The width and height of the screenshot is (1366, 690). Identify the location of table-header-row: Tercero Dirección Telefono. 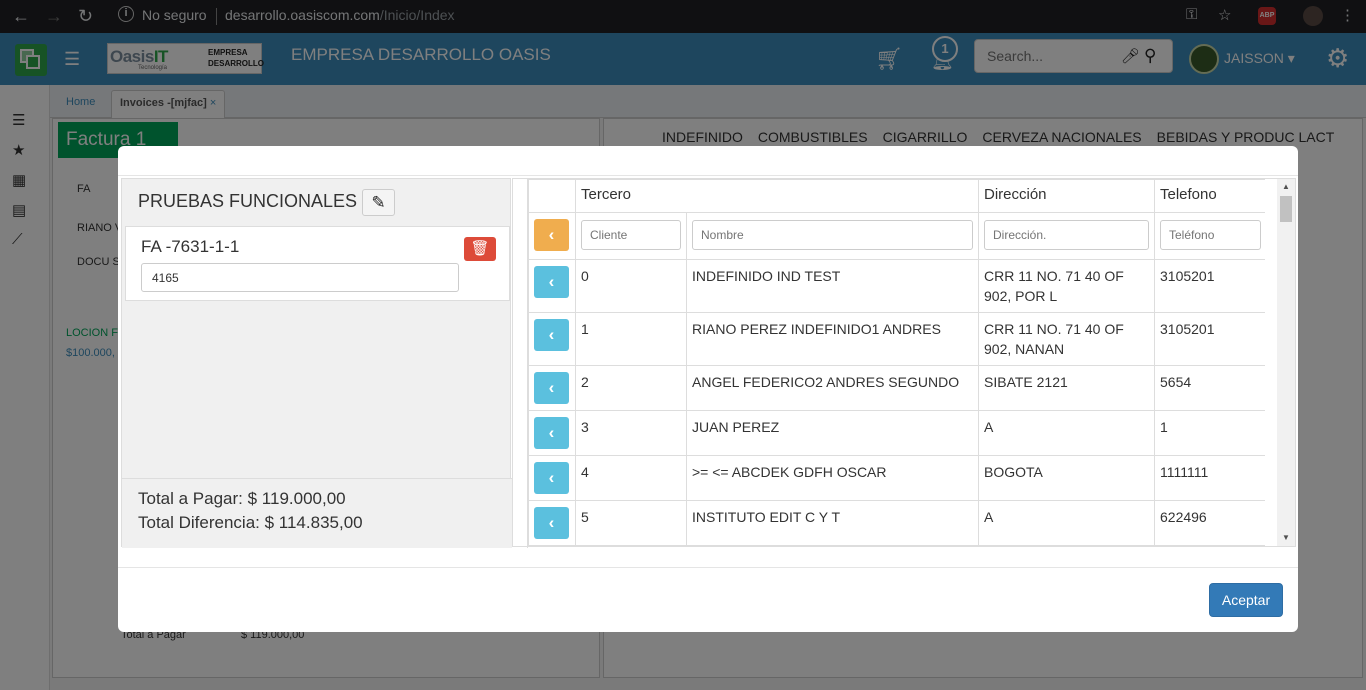
(896, 196).